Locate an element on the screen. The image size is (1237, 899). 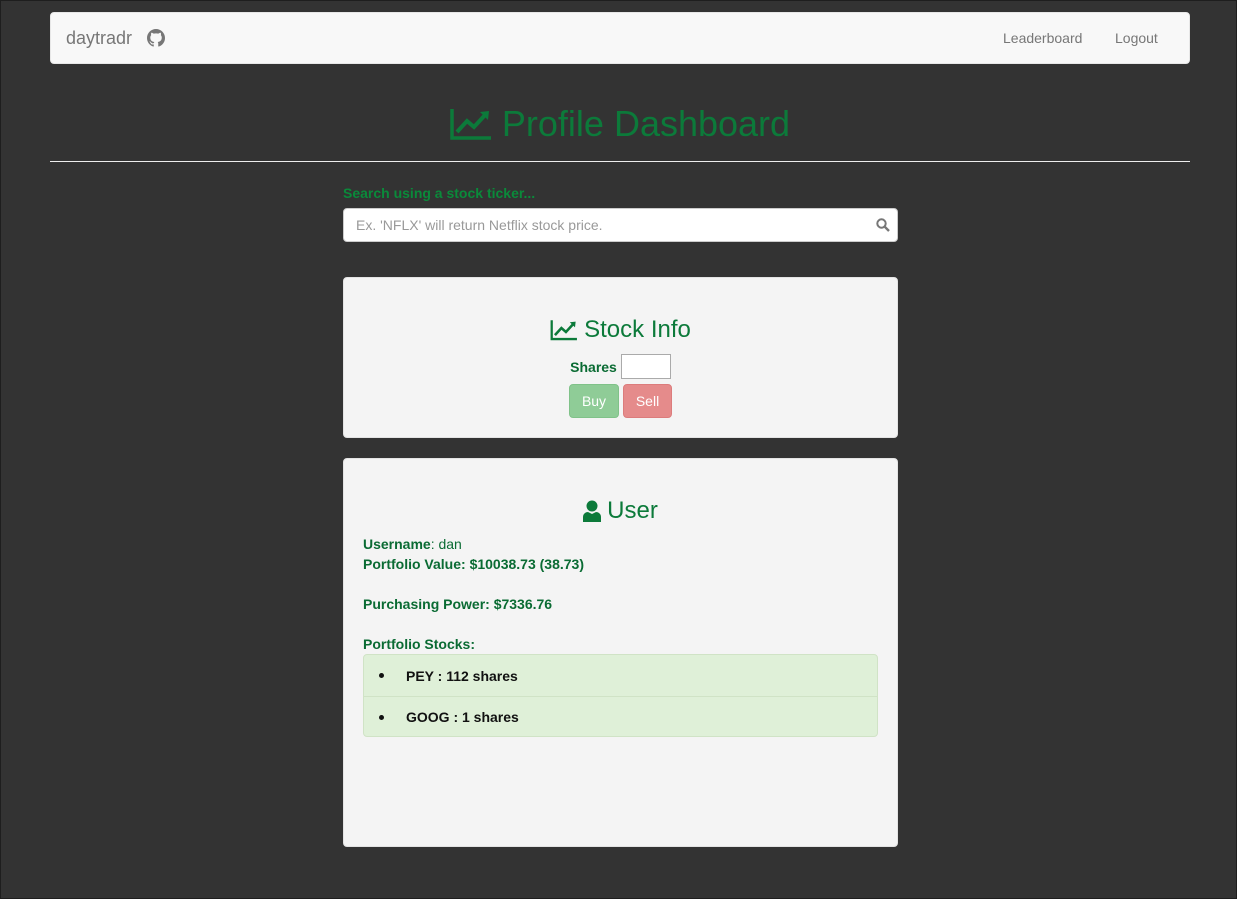
portfolio-stocks-list: PEY : 112 shares GOOG : 1 shares is located at coordinates (620, 695).